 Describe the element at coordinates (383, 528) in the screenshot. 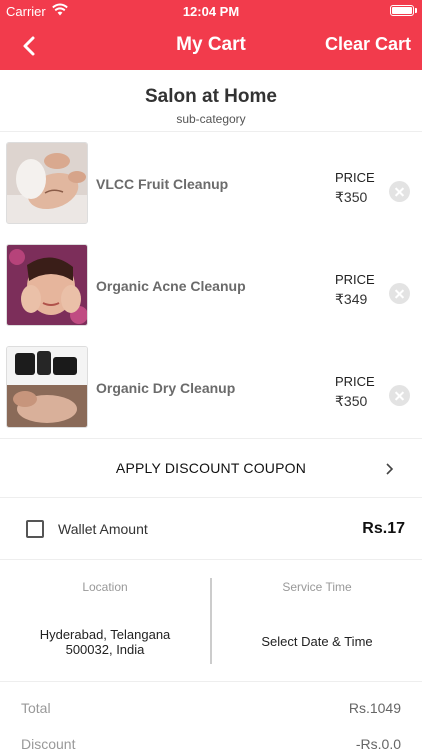

I see `wallet-amount: Rs.17` at that location.